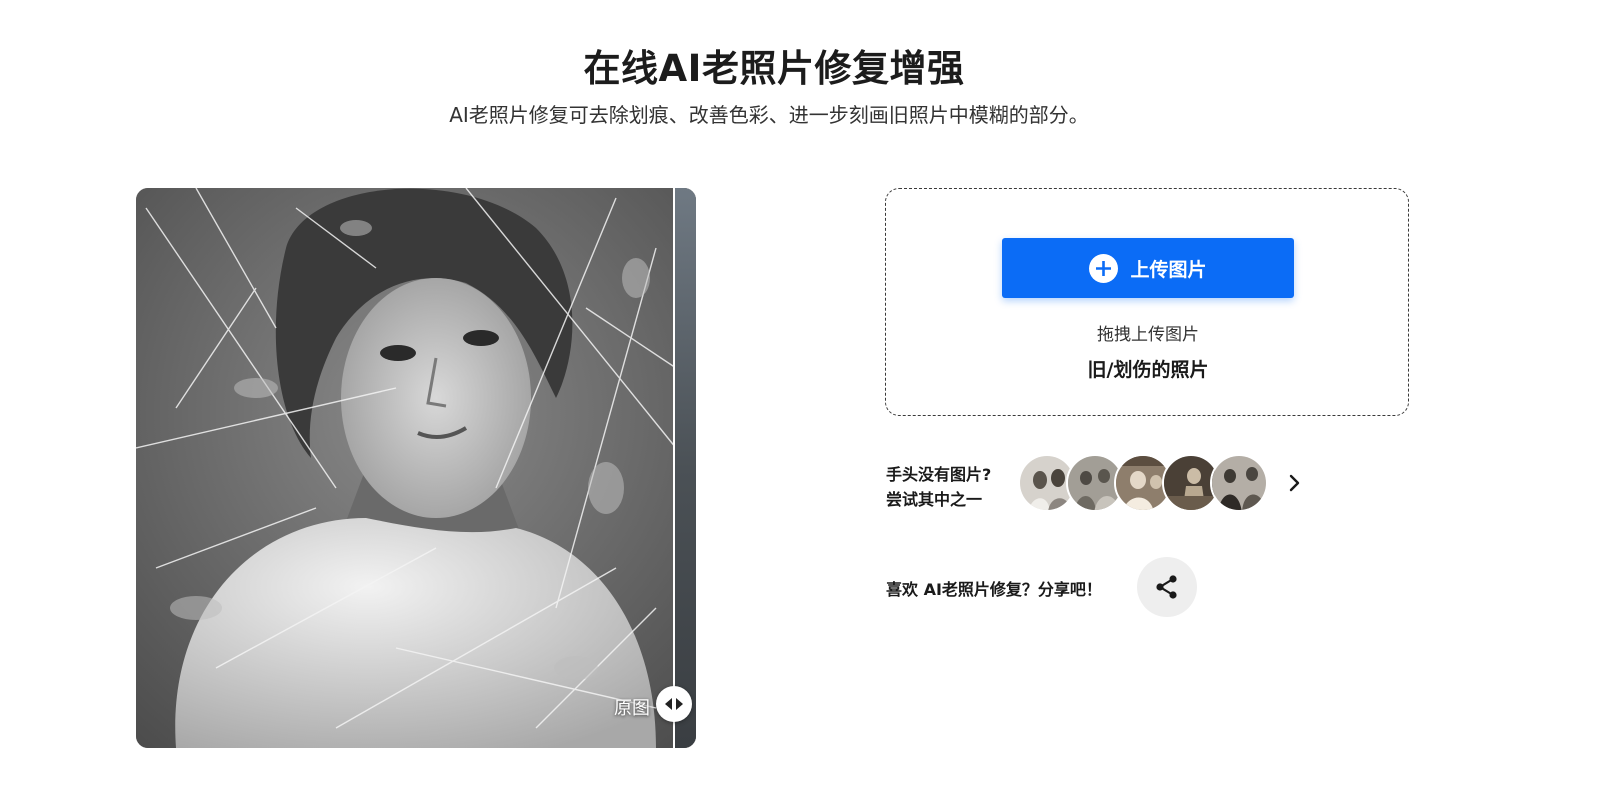 The width and height of the screenshot is (1610, 791). Describe the element at coordinates (1148, 370) in the screenshot. I see `accepted-type: 旧/划伤的照片` at that location.